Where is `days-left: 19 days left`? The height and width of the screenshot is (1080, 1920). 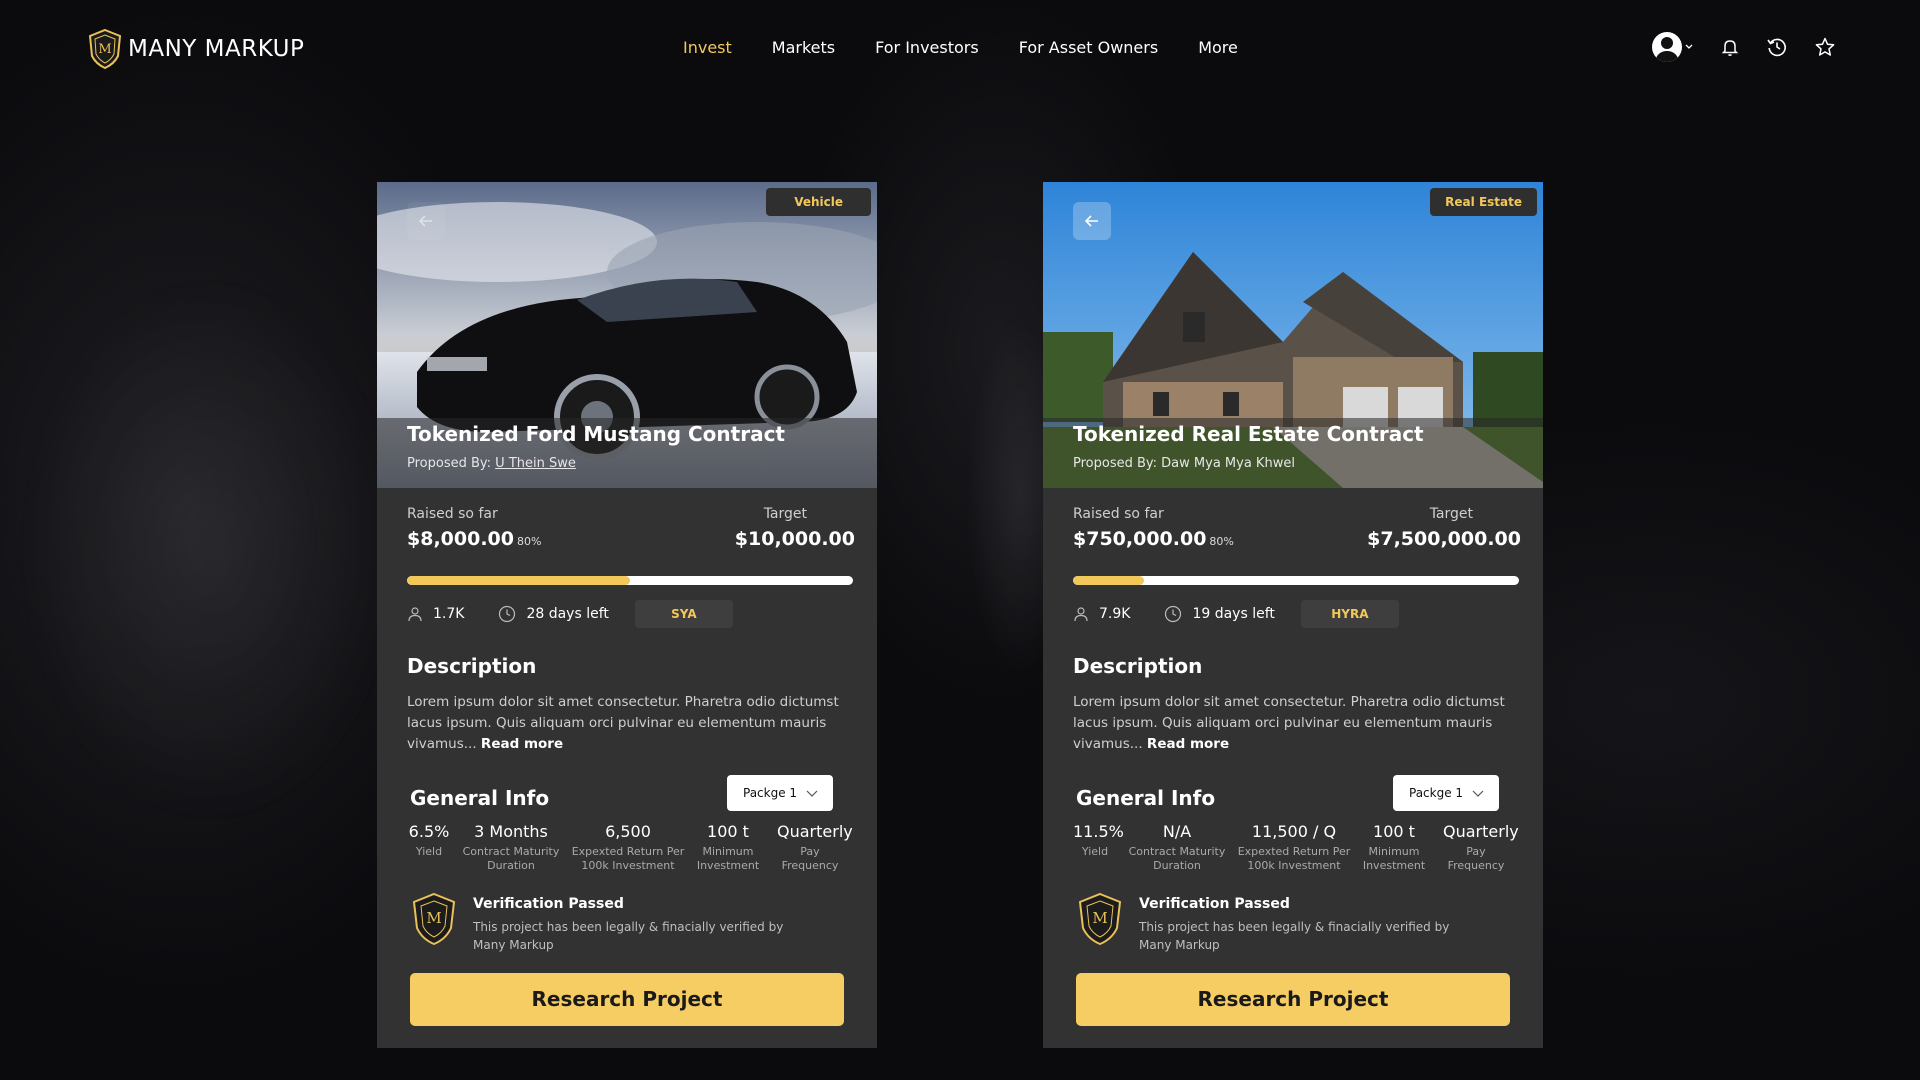 days-left: 19 days left is located at coordinates (1219, 614).